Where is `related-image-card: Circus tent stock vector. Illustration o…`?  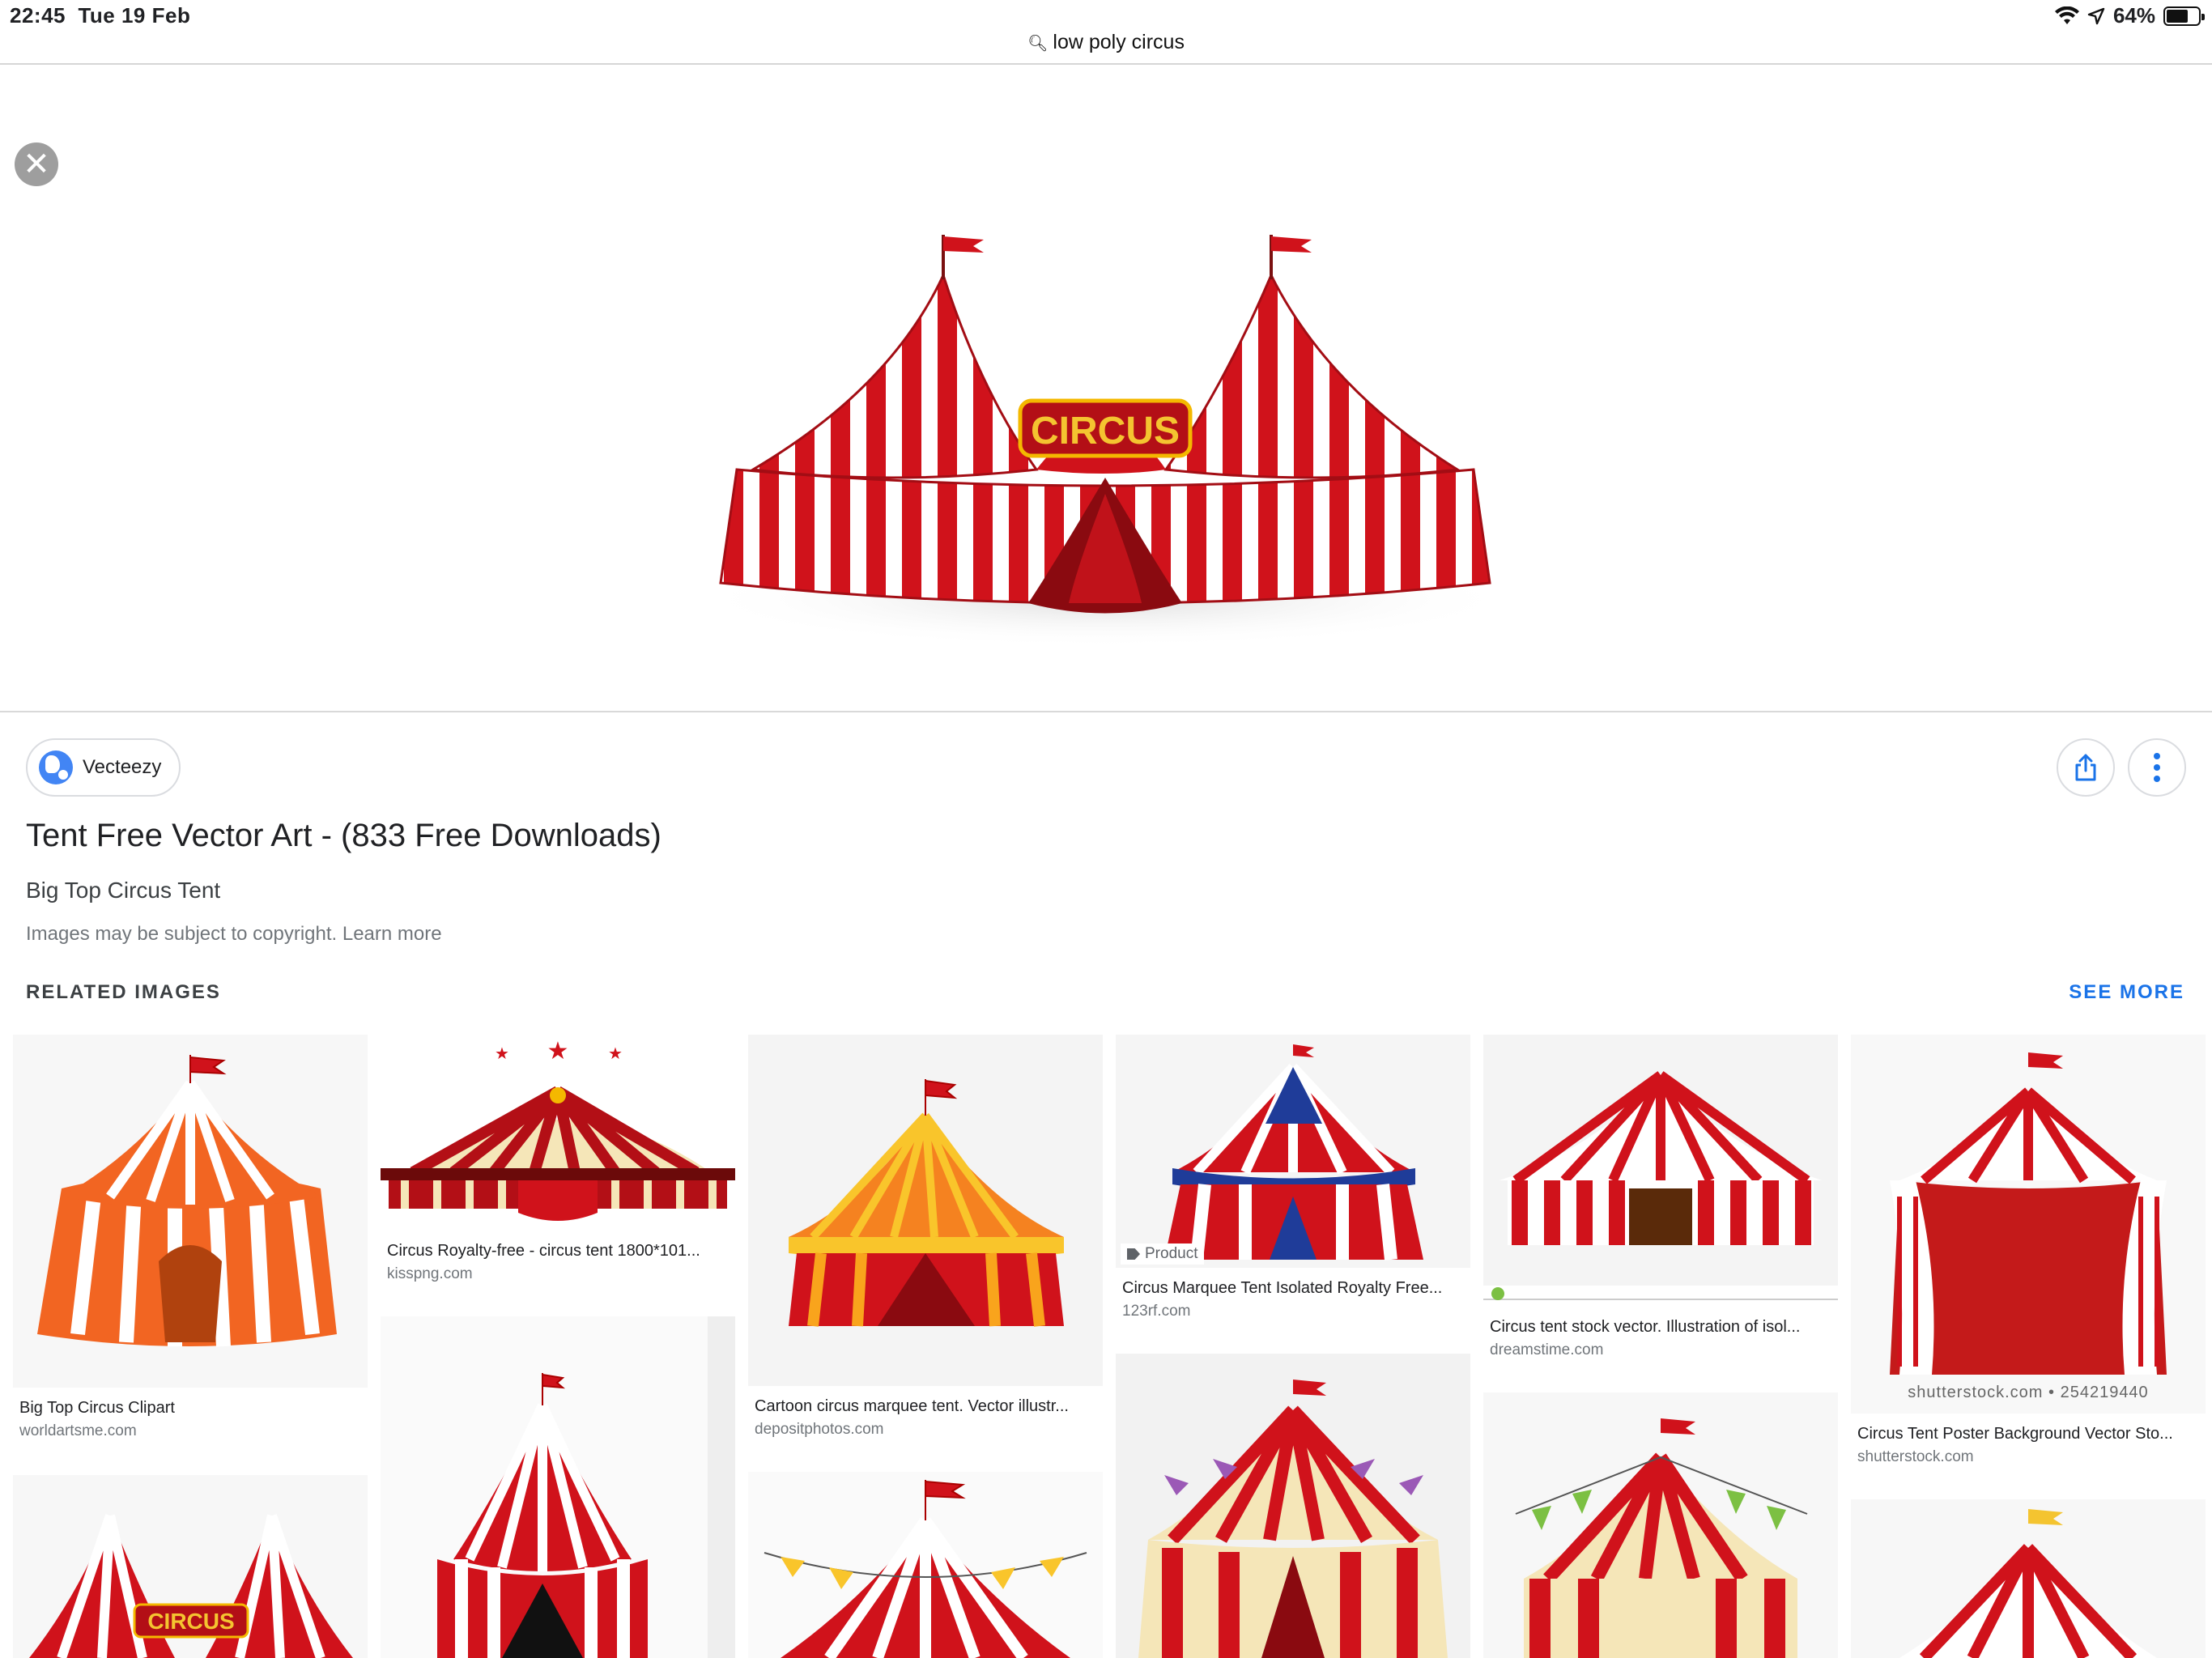
related-image-card: Circus tent stock vector. Illustration o… is located at coordinates (1661, 1197).